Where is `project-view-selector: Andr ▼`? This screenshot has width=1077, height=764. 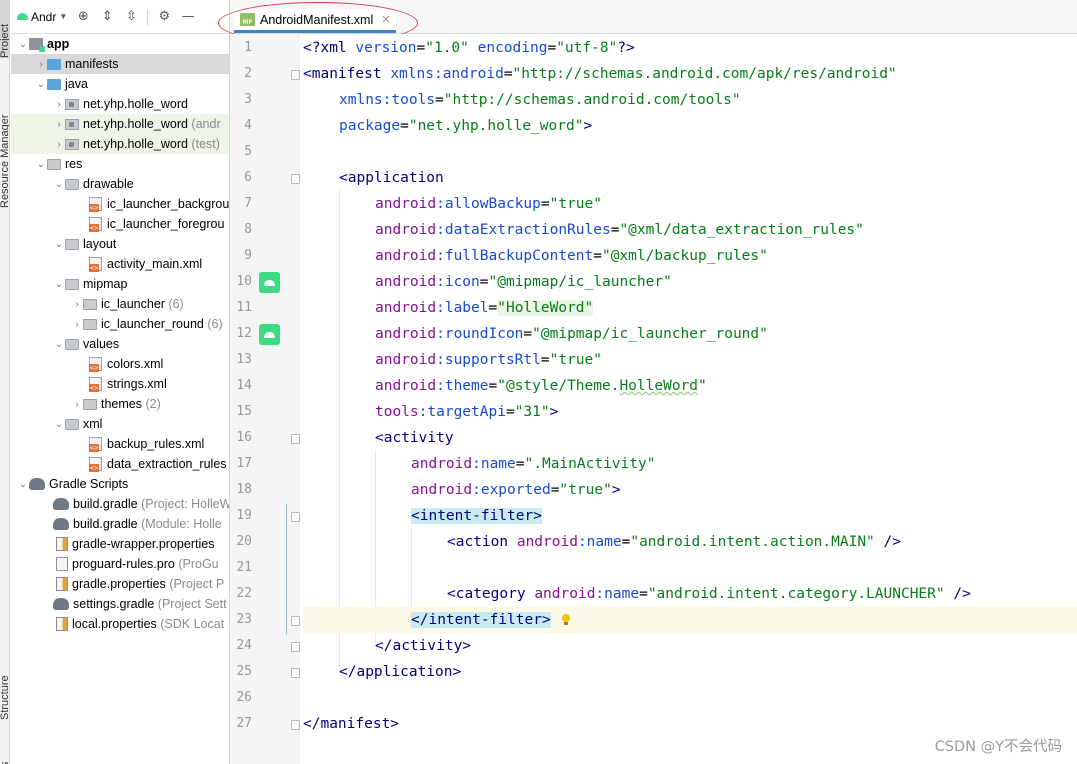 project-view-selector: Andr ▼ is located at coordinates (42, 17).